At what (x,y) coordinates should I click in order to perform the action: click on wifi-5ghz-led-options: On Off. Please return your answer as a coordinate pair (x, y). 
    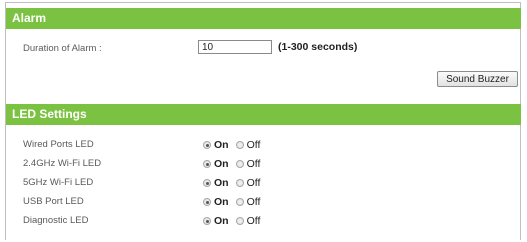
    Looking at the image, I should click on (235, 183).